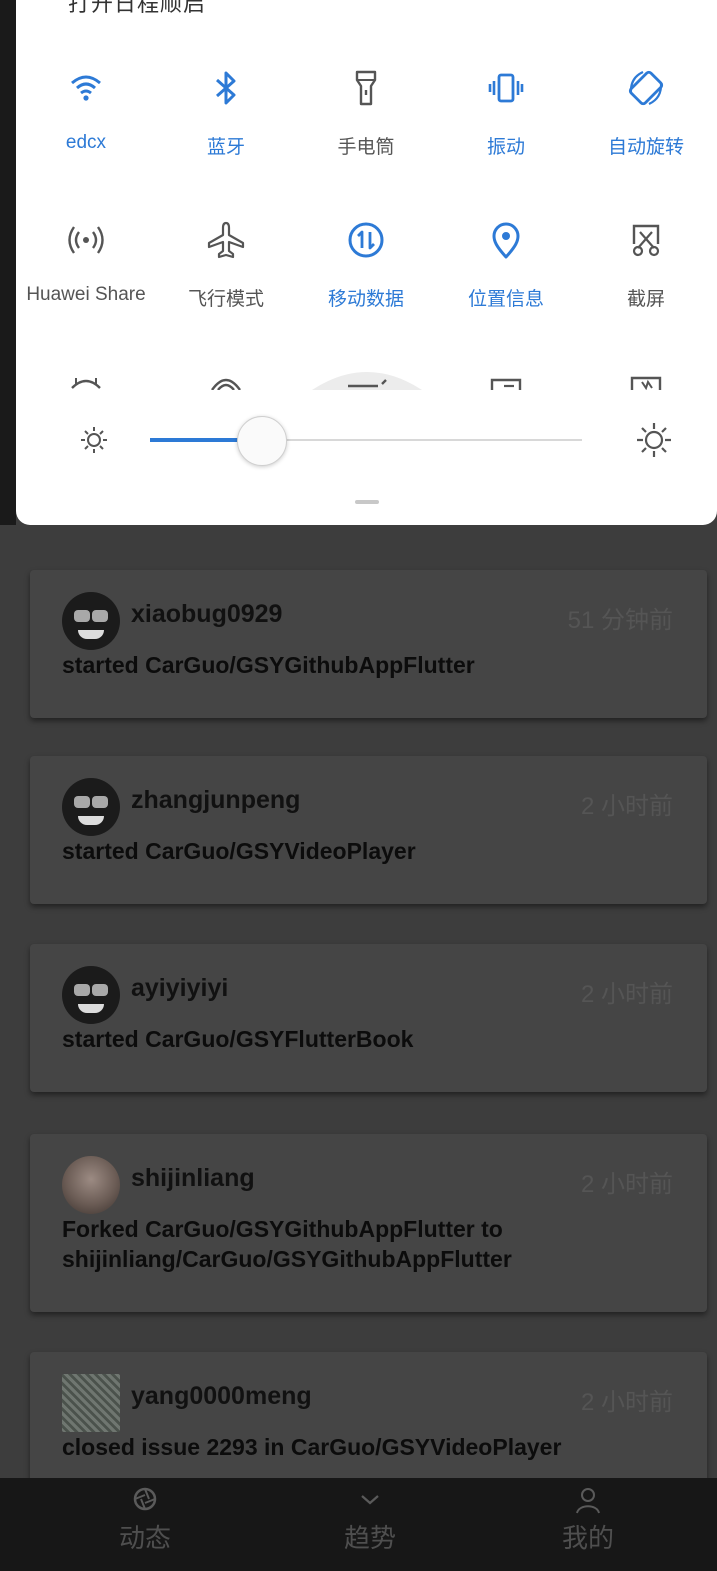 This screenshot has width=717, height=1571. Describe the element at coordinates (193, 1178) in the screenshot. I see `event-username: shijinliang` at that location.